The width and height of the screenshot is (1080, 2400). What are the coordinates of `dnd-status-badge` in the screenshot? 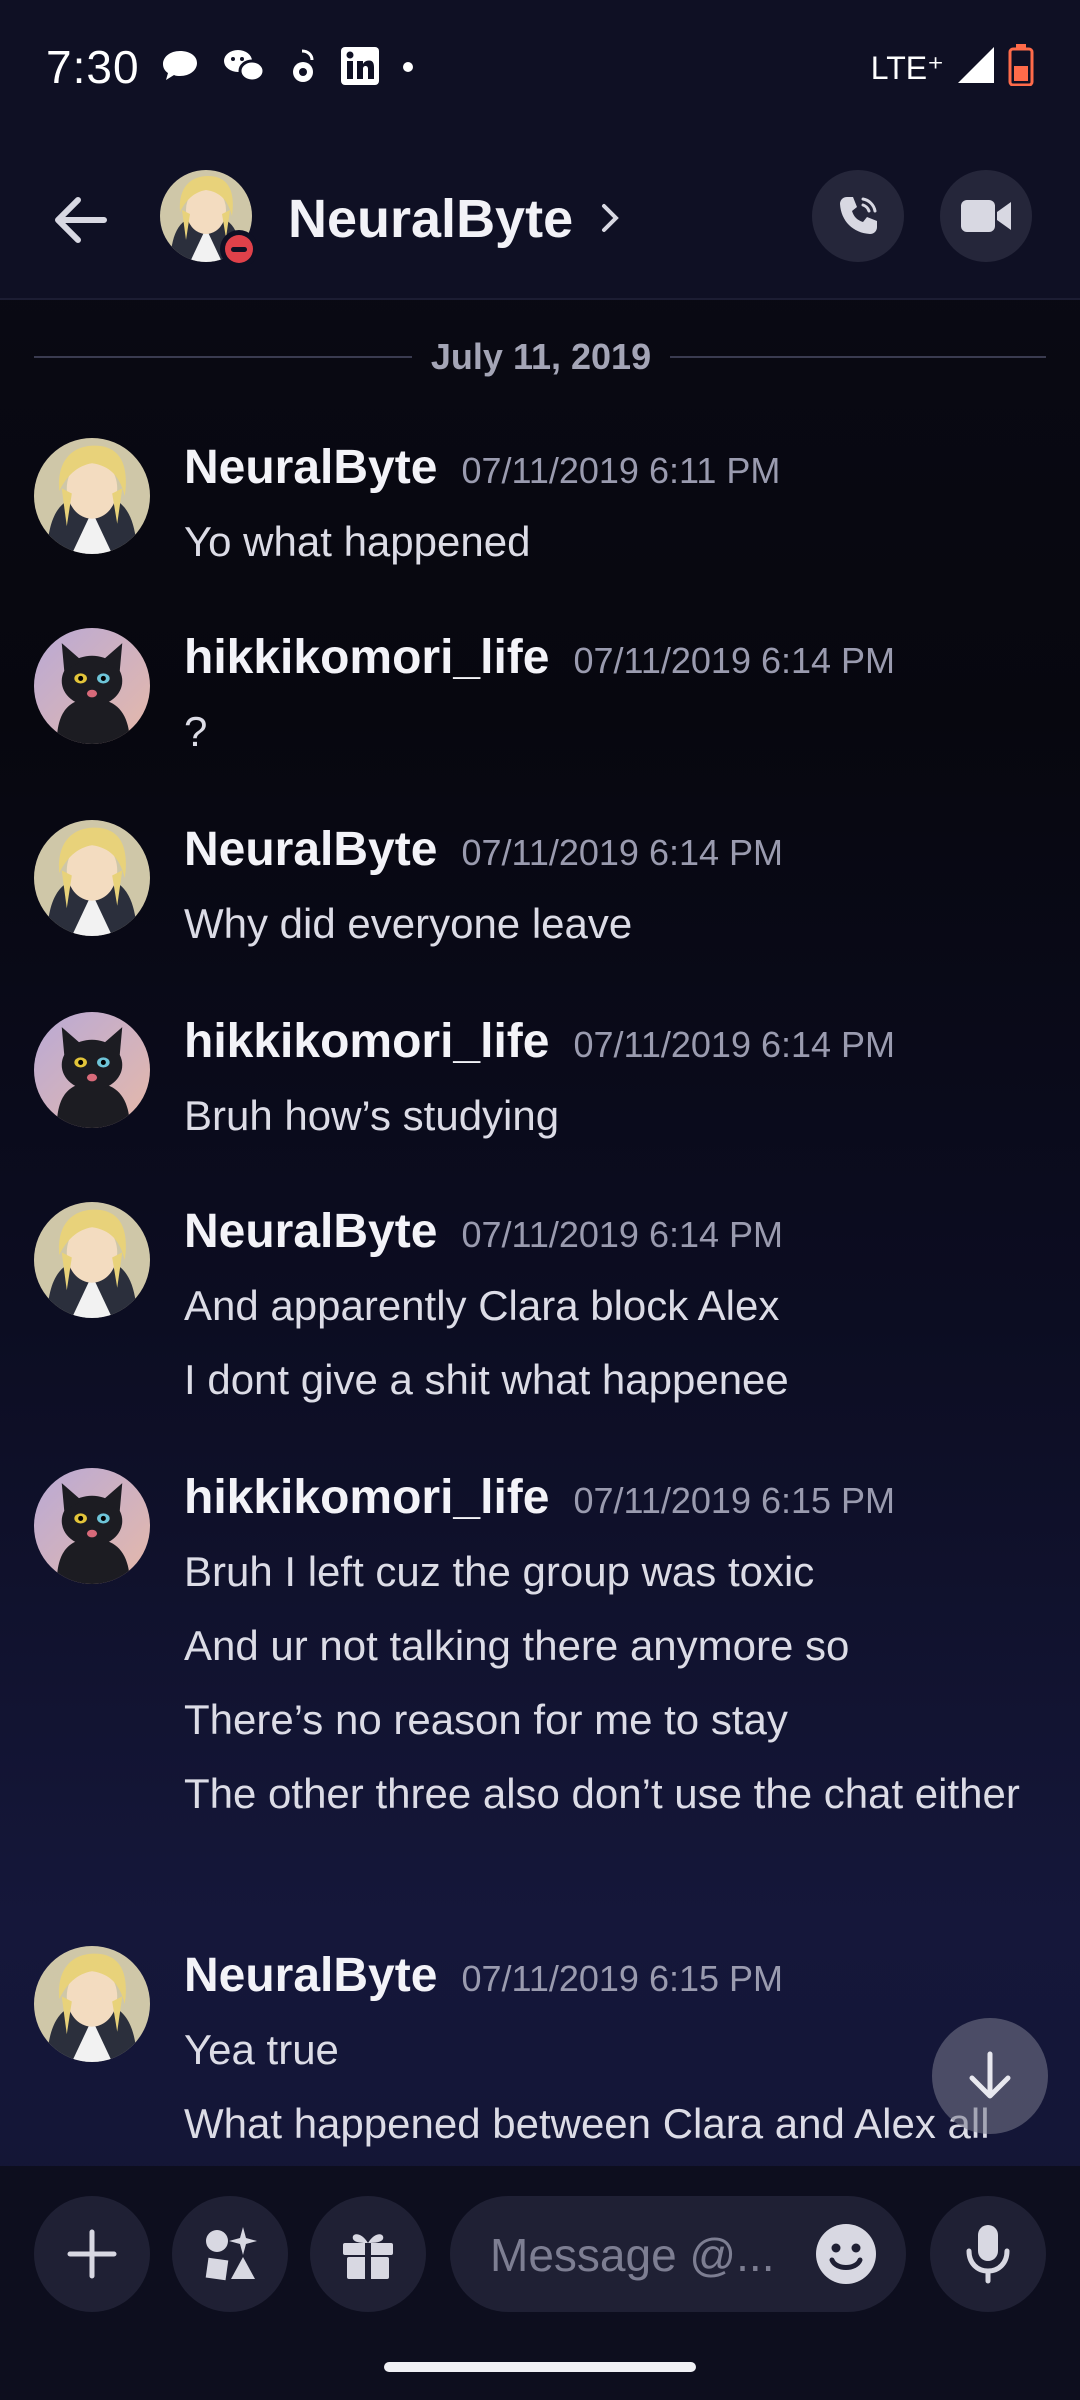 It's located at (239, 249).